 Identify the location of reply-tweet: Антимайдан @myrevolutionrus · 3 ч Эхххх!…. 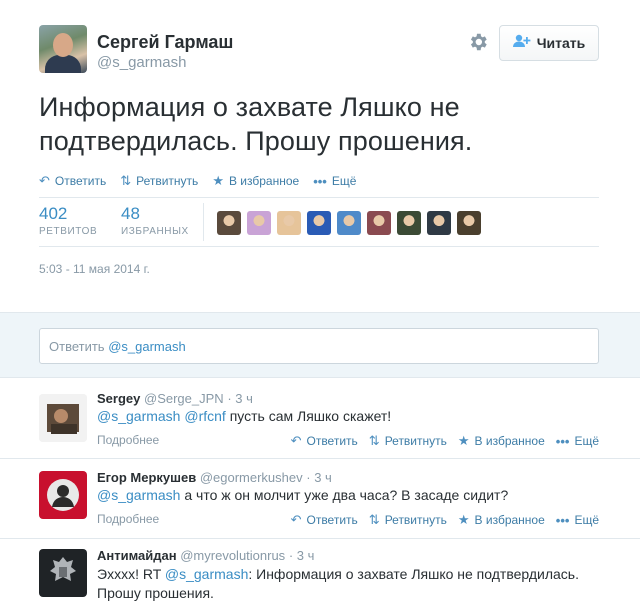
(320, 570).